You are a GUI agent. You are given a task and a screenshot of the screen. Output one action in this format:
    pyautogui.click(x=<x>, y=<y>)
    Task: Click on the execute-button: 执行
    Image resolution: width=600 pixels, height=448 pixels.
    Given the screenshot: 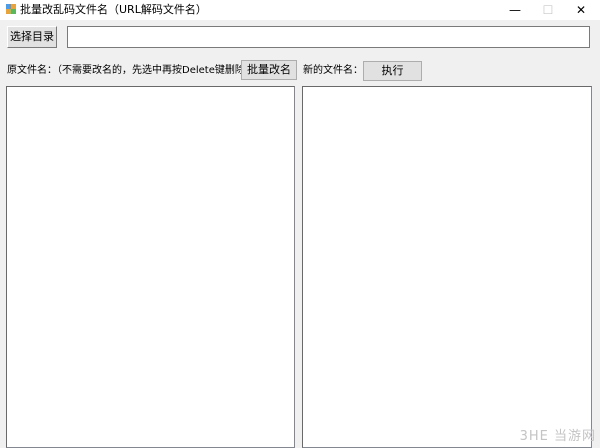 What is the action you would take?
    pyautogui.click(x=392, y=71)
    